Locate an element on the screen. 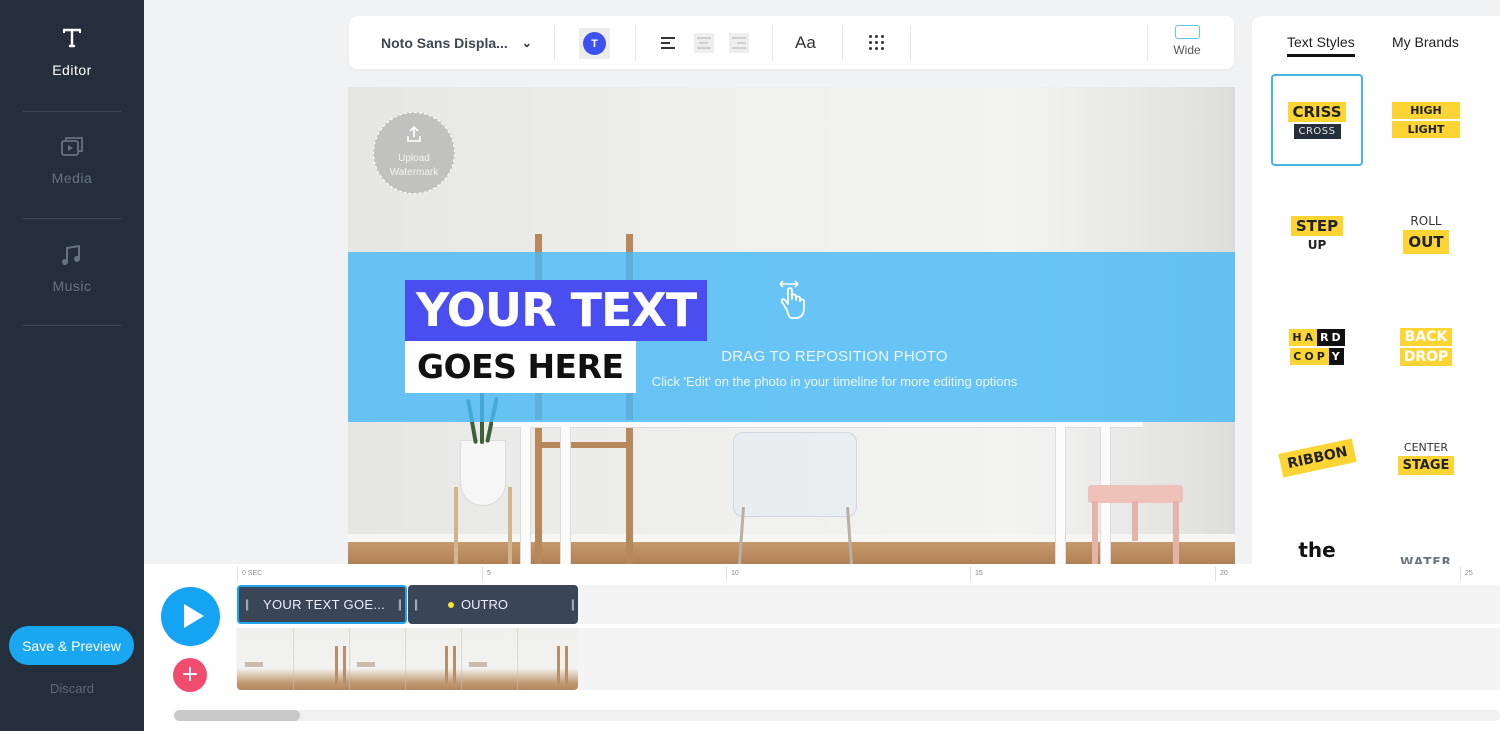  style-text: RIBBON is located at coordinates (1317, 458).